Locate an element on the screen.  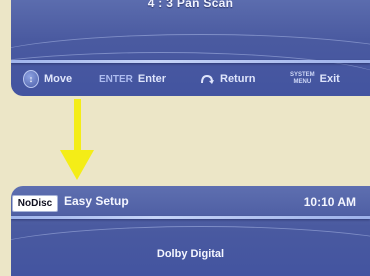
exit-hint: SYSTEM MENU Exit is located at coordinates (315, 79).